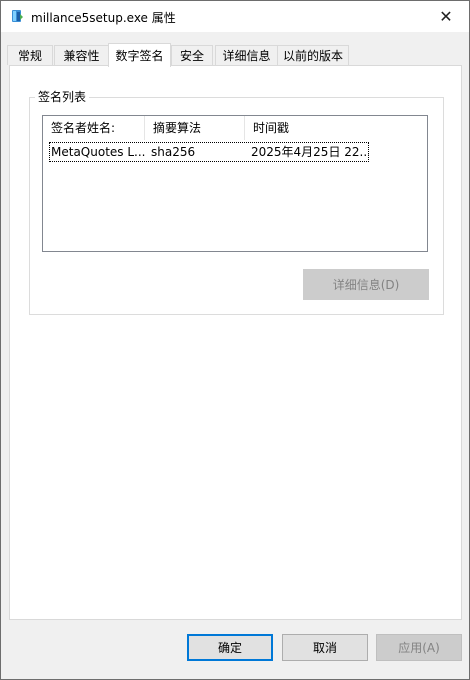  What do you see at coordinates (195, 128) in the screenshot?
I see `column-header-digest: 摘要算法` at bounding box center [195, 128].